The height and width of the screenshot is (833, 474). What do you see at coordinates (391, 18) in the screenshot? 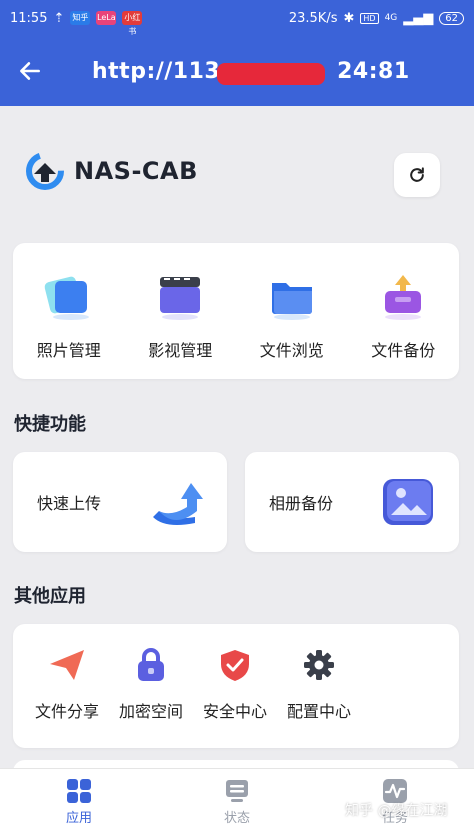
I see `network-type: 4G` at bounding box center [391, 18].